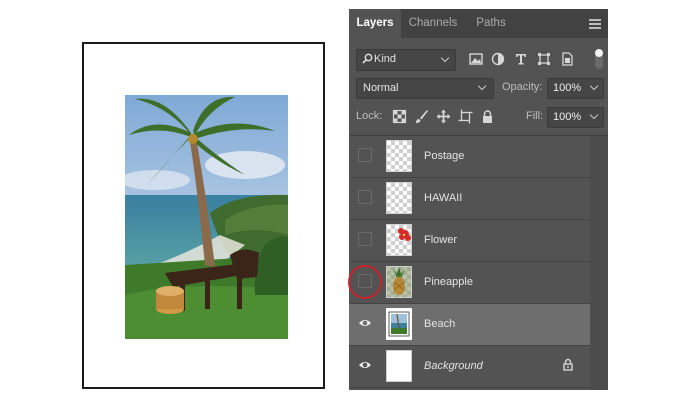 This screenshot has width=700, height=400. What do you see at coordinates (444, 156) in the screenshot?
I see `layer-name: Postage` at bounding box center [444, 156].